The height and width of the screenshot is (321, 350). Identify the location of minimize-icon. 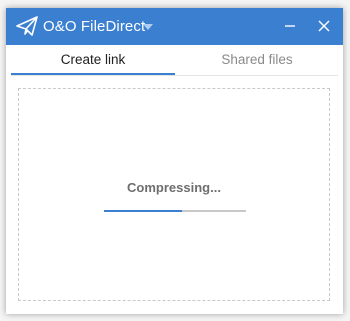
(290, 26).